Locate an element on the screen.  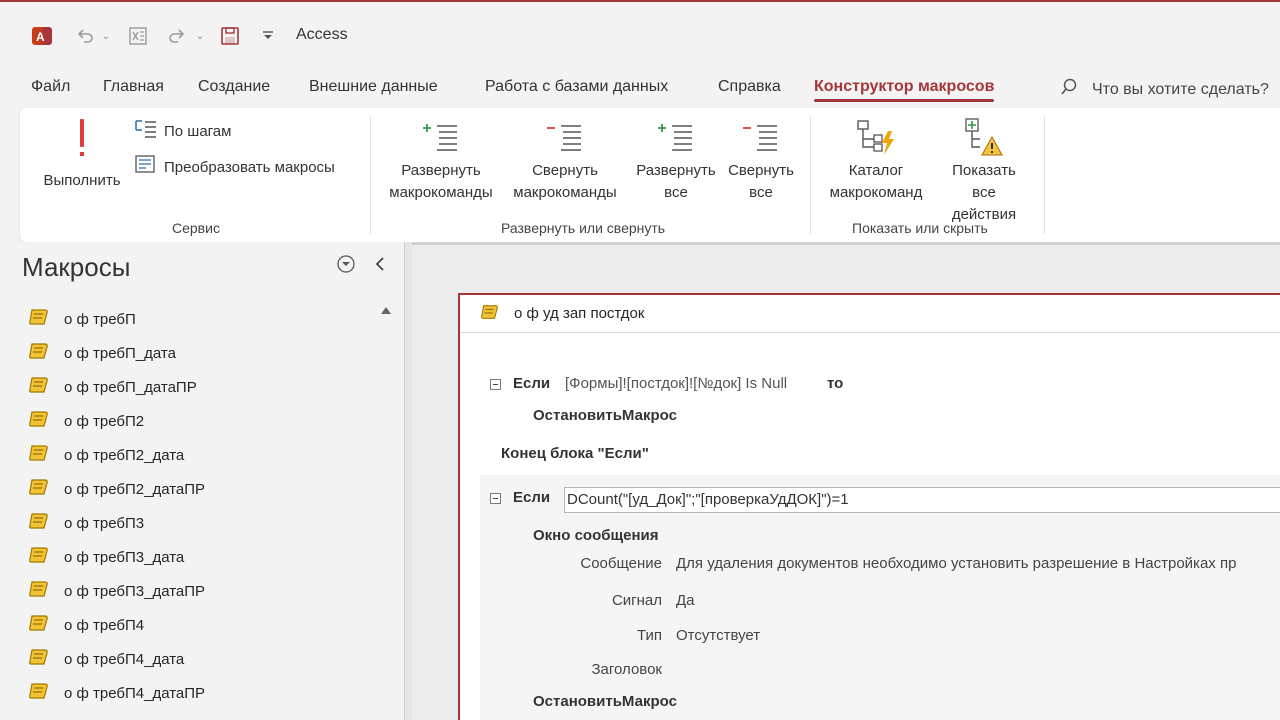
tab-file: Файл is located at coordinates (50, 87).